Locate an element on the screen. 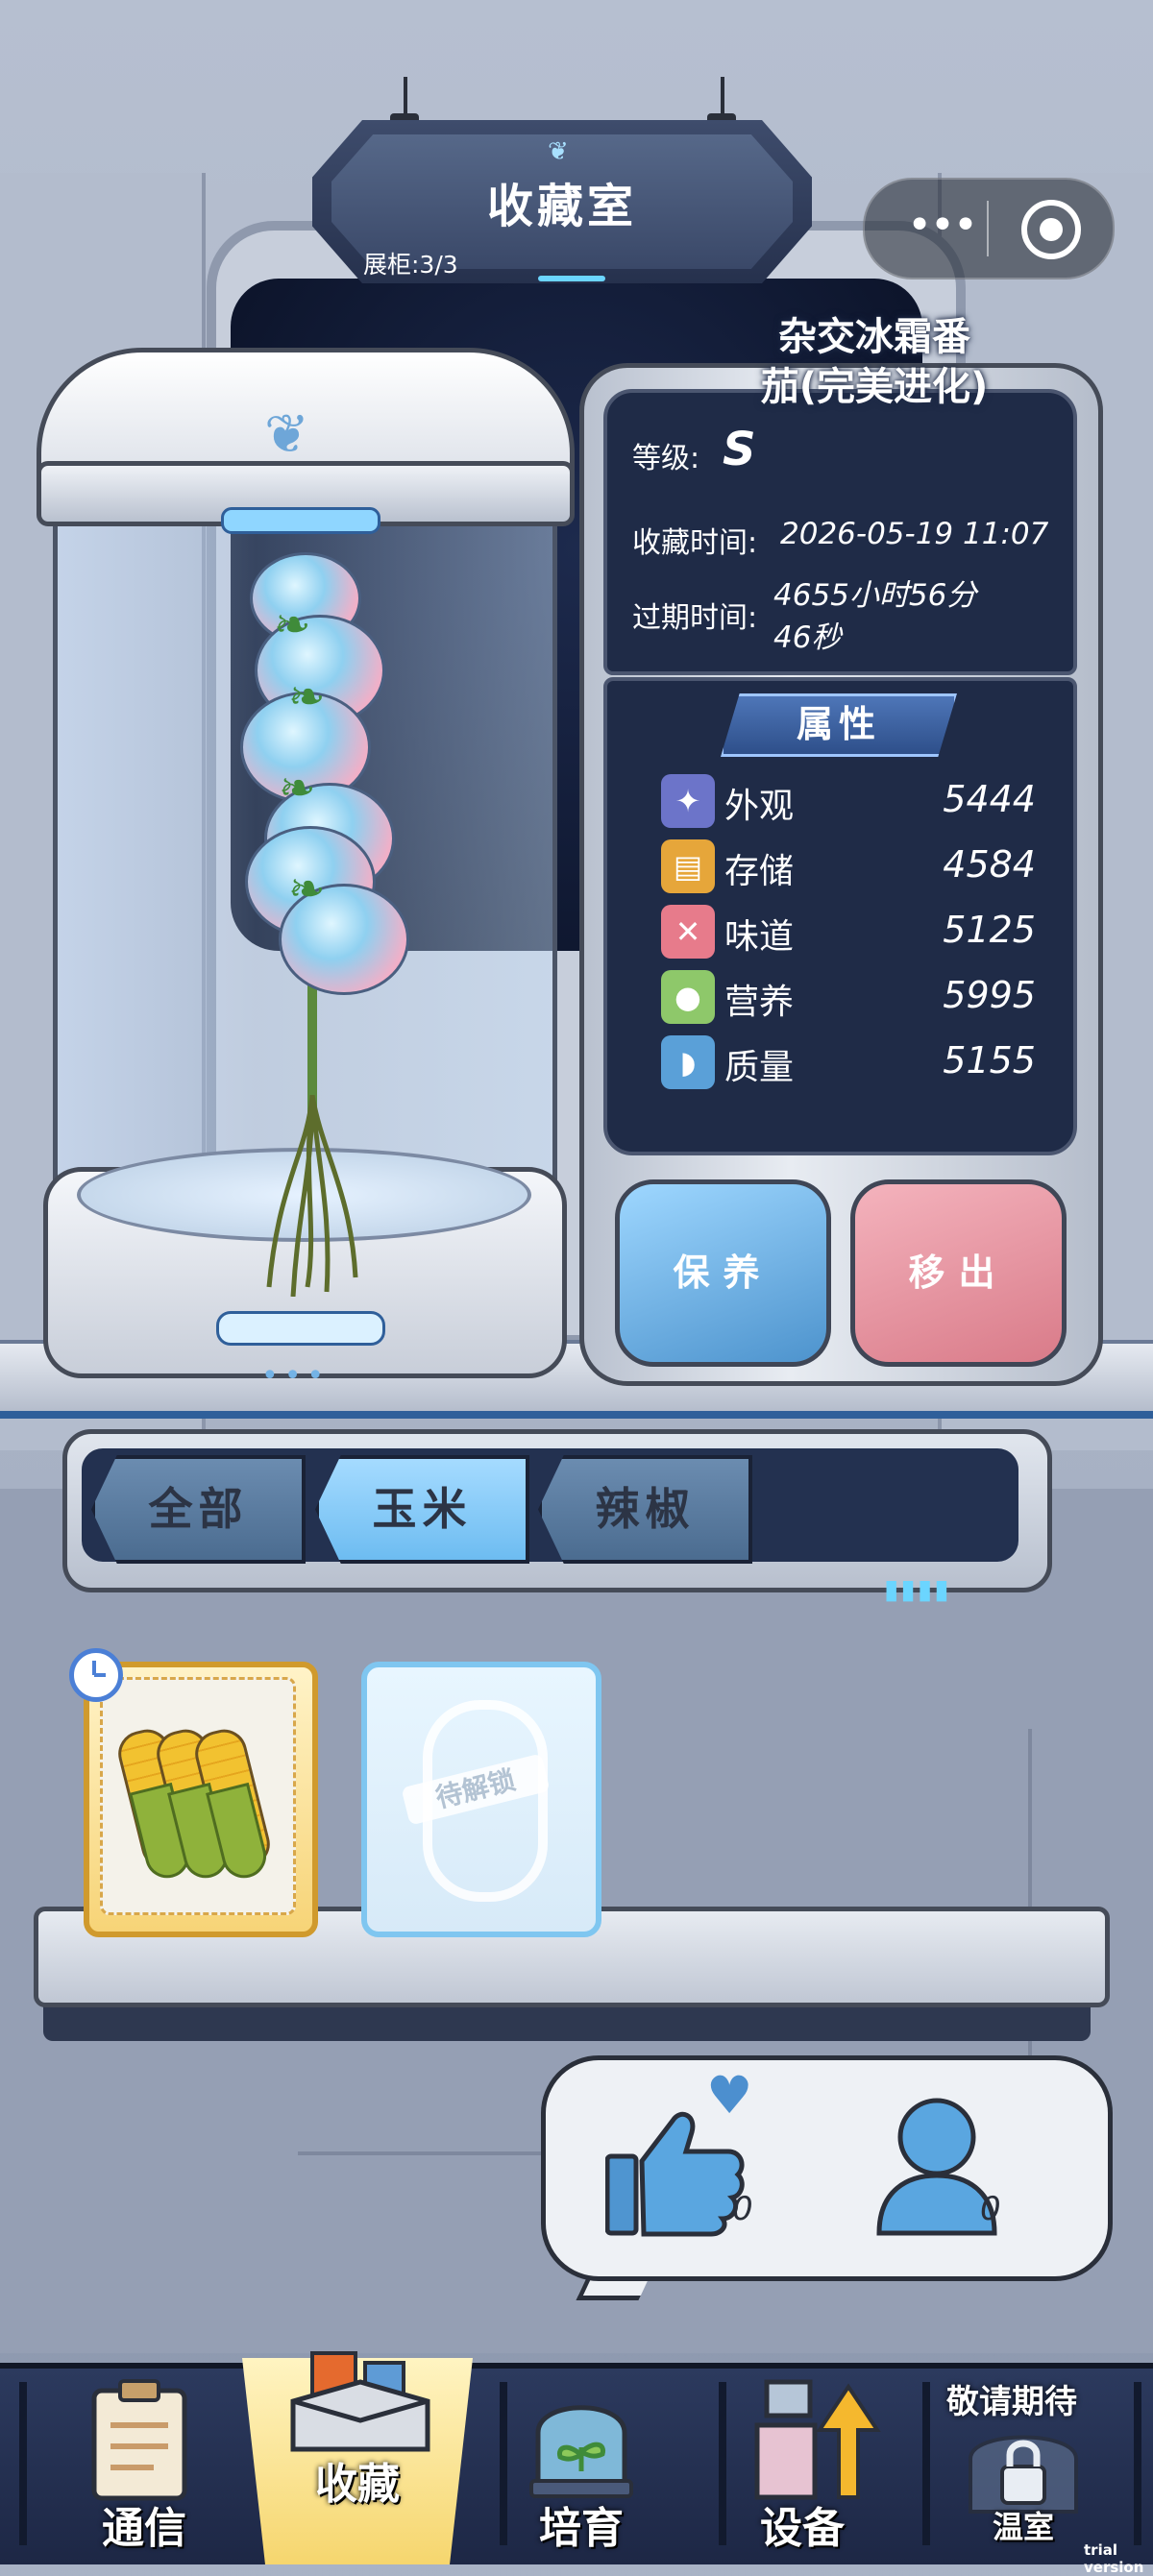 The height and width of the screenshot is (2576, 1153). more-dots-icon: ••• is located at coordinates (941, 227).